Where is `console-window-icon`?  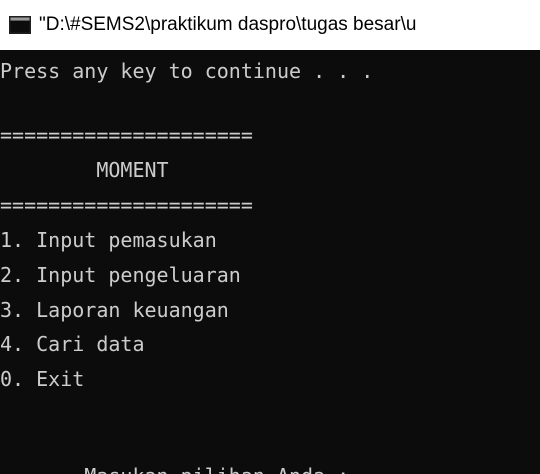
console-window-icon is located at coordinates (20, 25).